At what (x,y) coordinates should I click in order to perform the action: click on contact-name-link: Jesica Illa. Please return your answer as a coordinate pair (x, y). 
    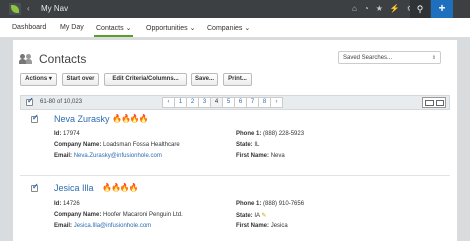
    Looking at the image, I should click on (74, 188).